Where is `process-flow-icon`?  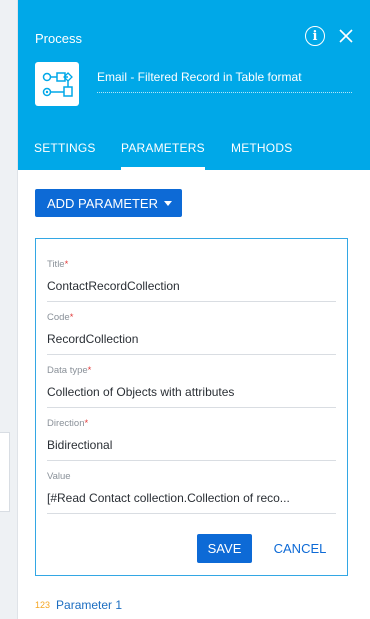 process-flow-icon is located at coordinates (57, 84).